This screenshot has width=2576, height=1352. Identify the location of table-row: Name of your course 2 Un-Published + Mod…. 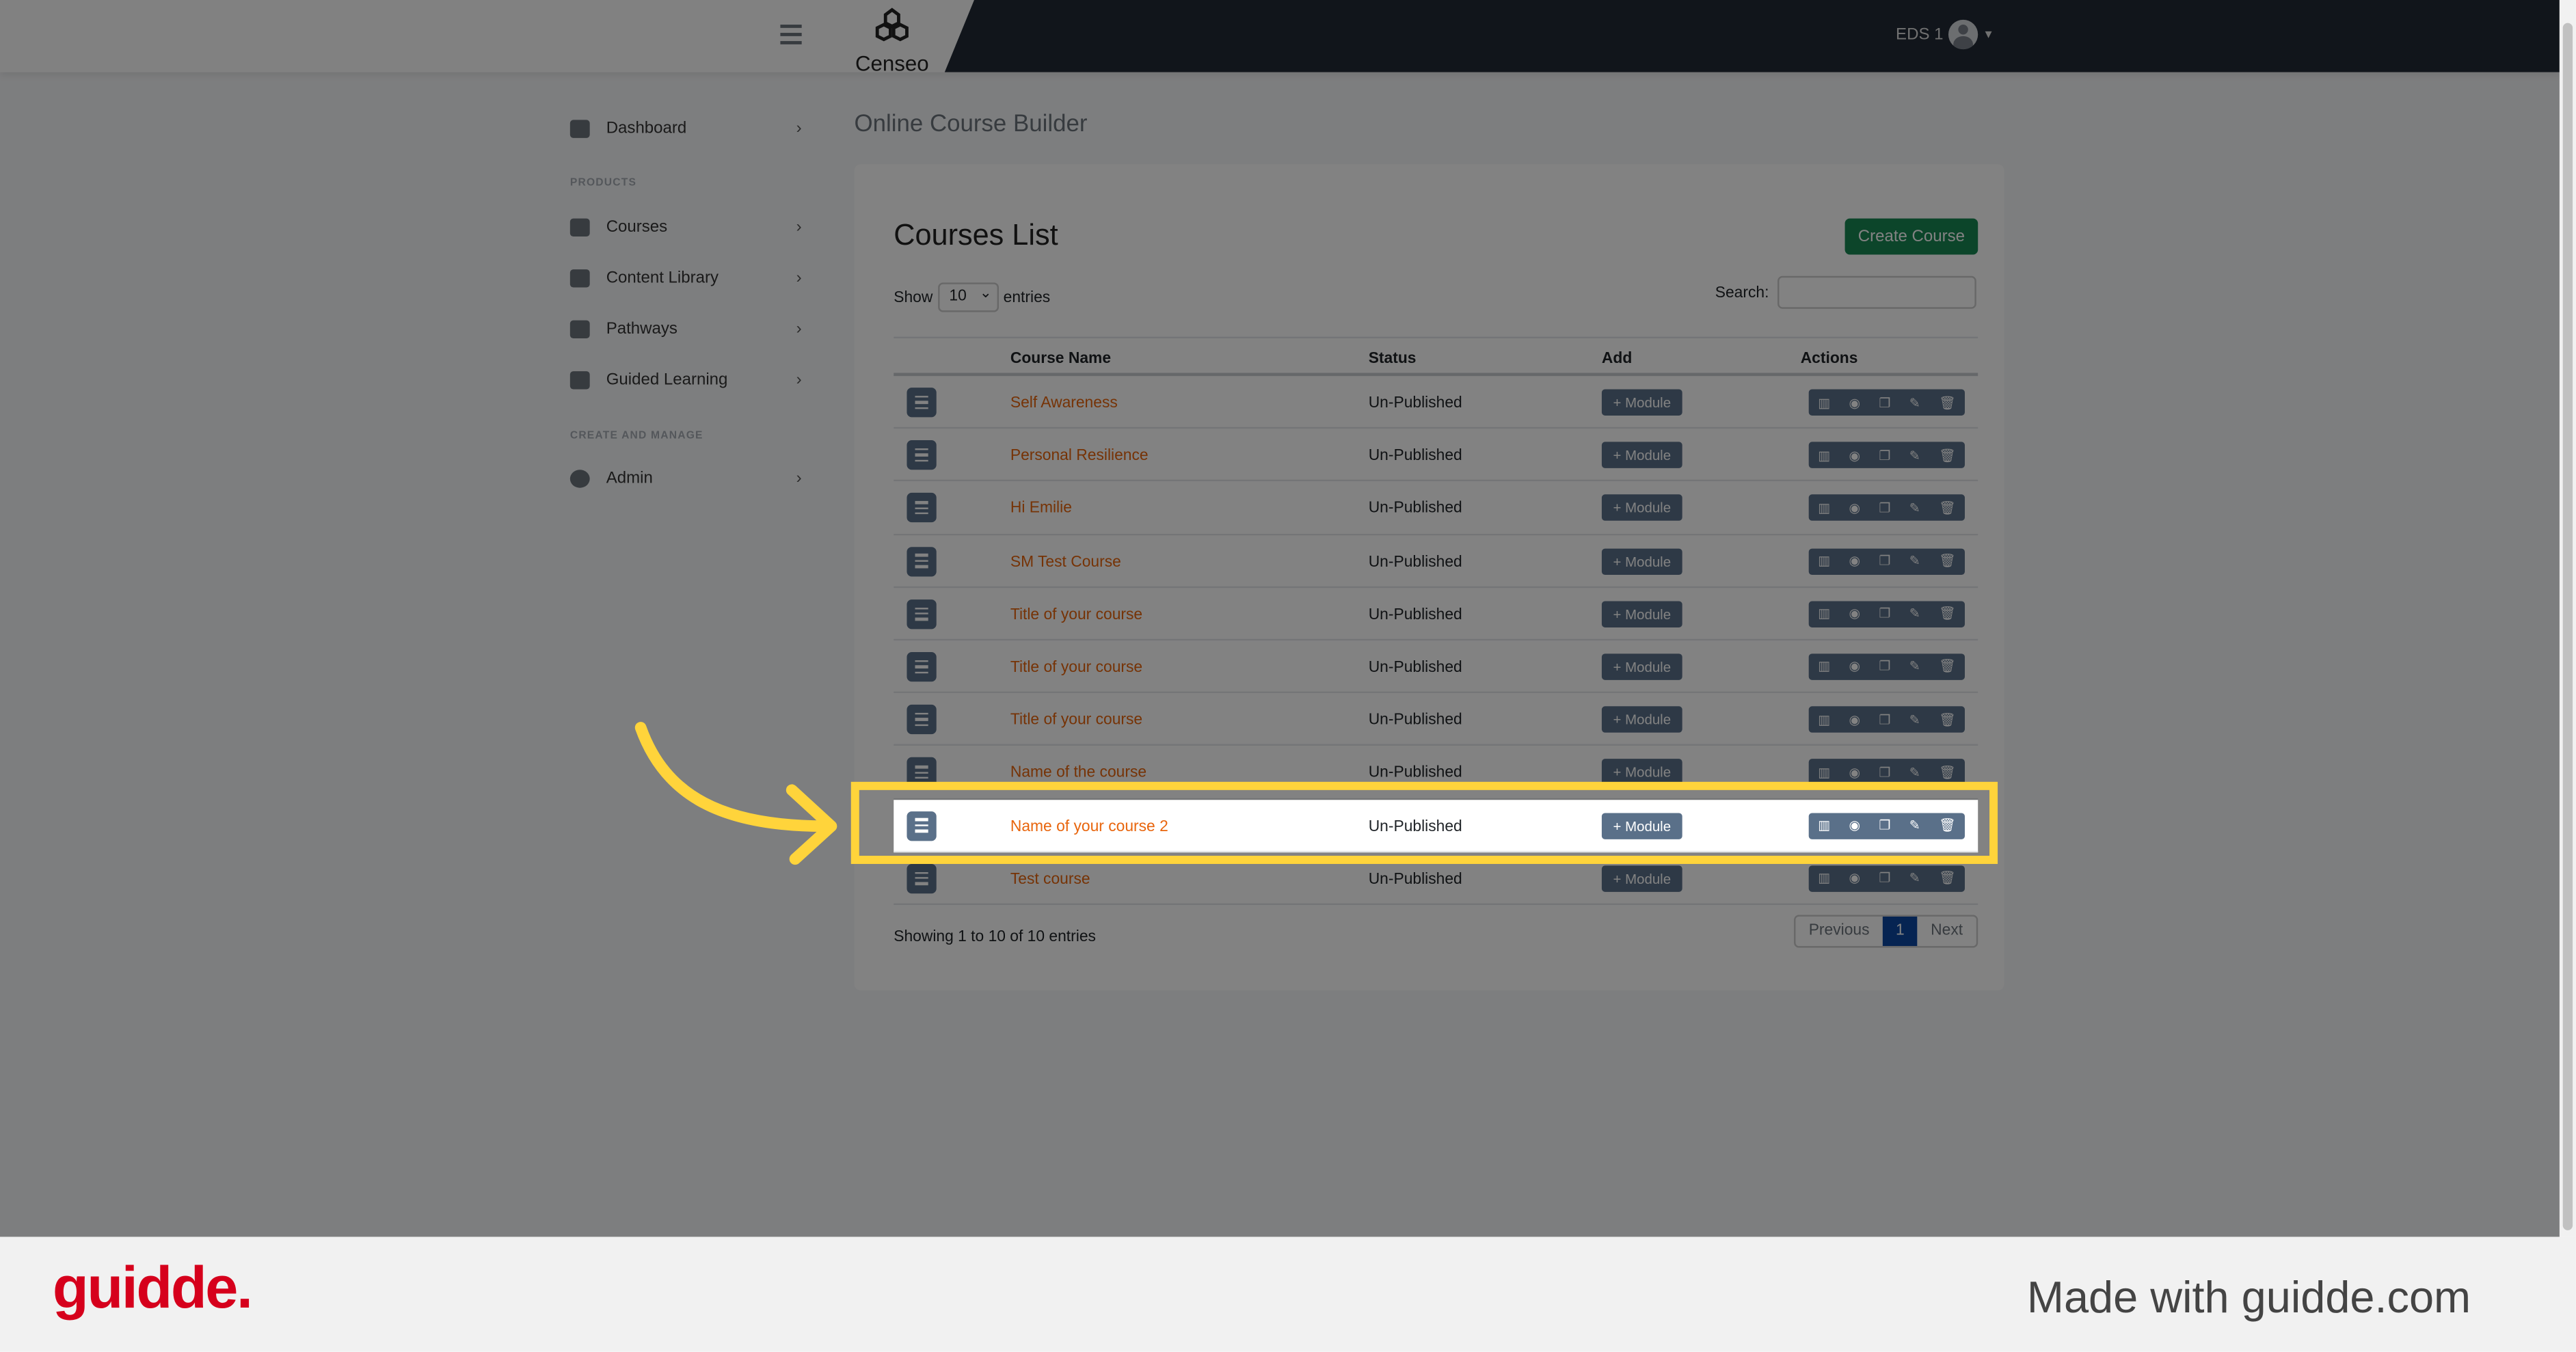
(1436, 825).